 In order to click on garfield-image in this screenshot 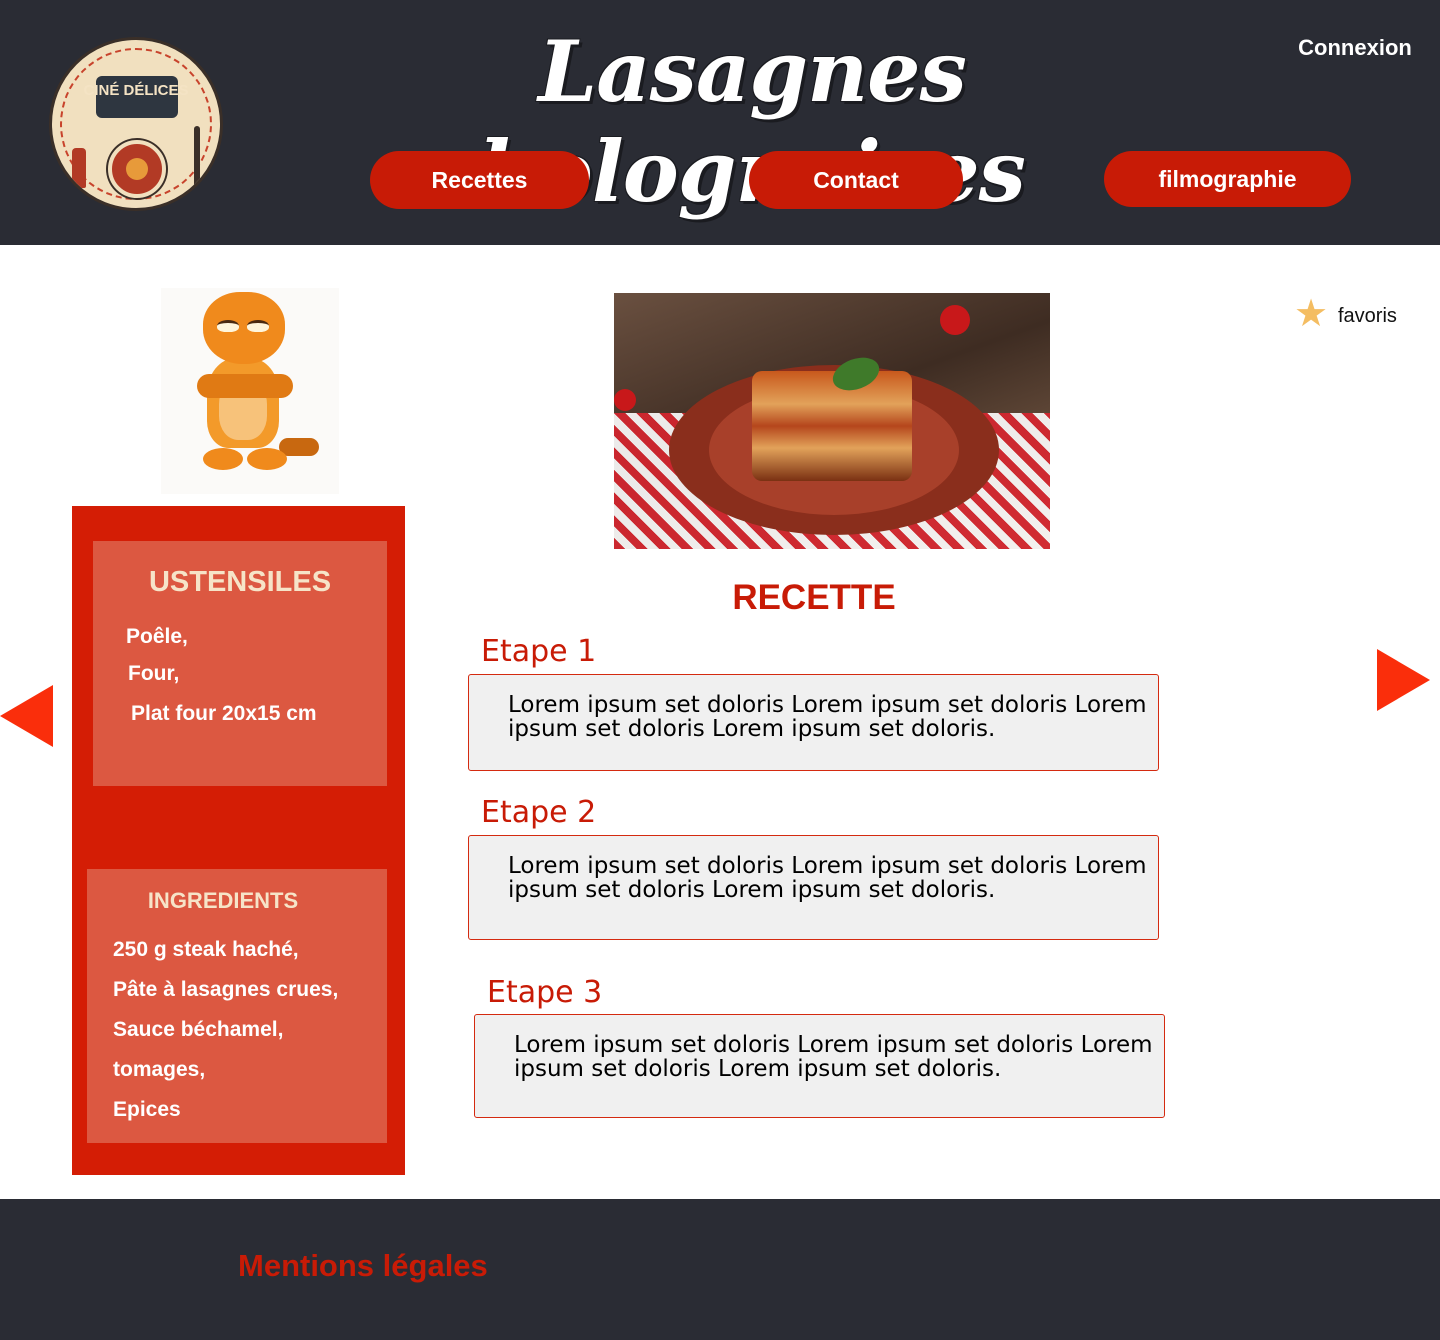, I will do `click(250, 391)`.